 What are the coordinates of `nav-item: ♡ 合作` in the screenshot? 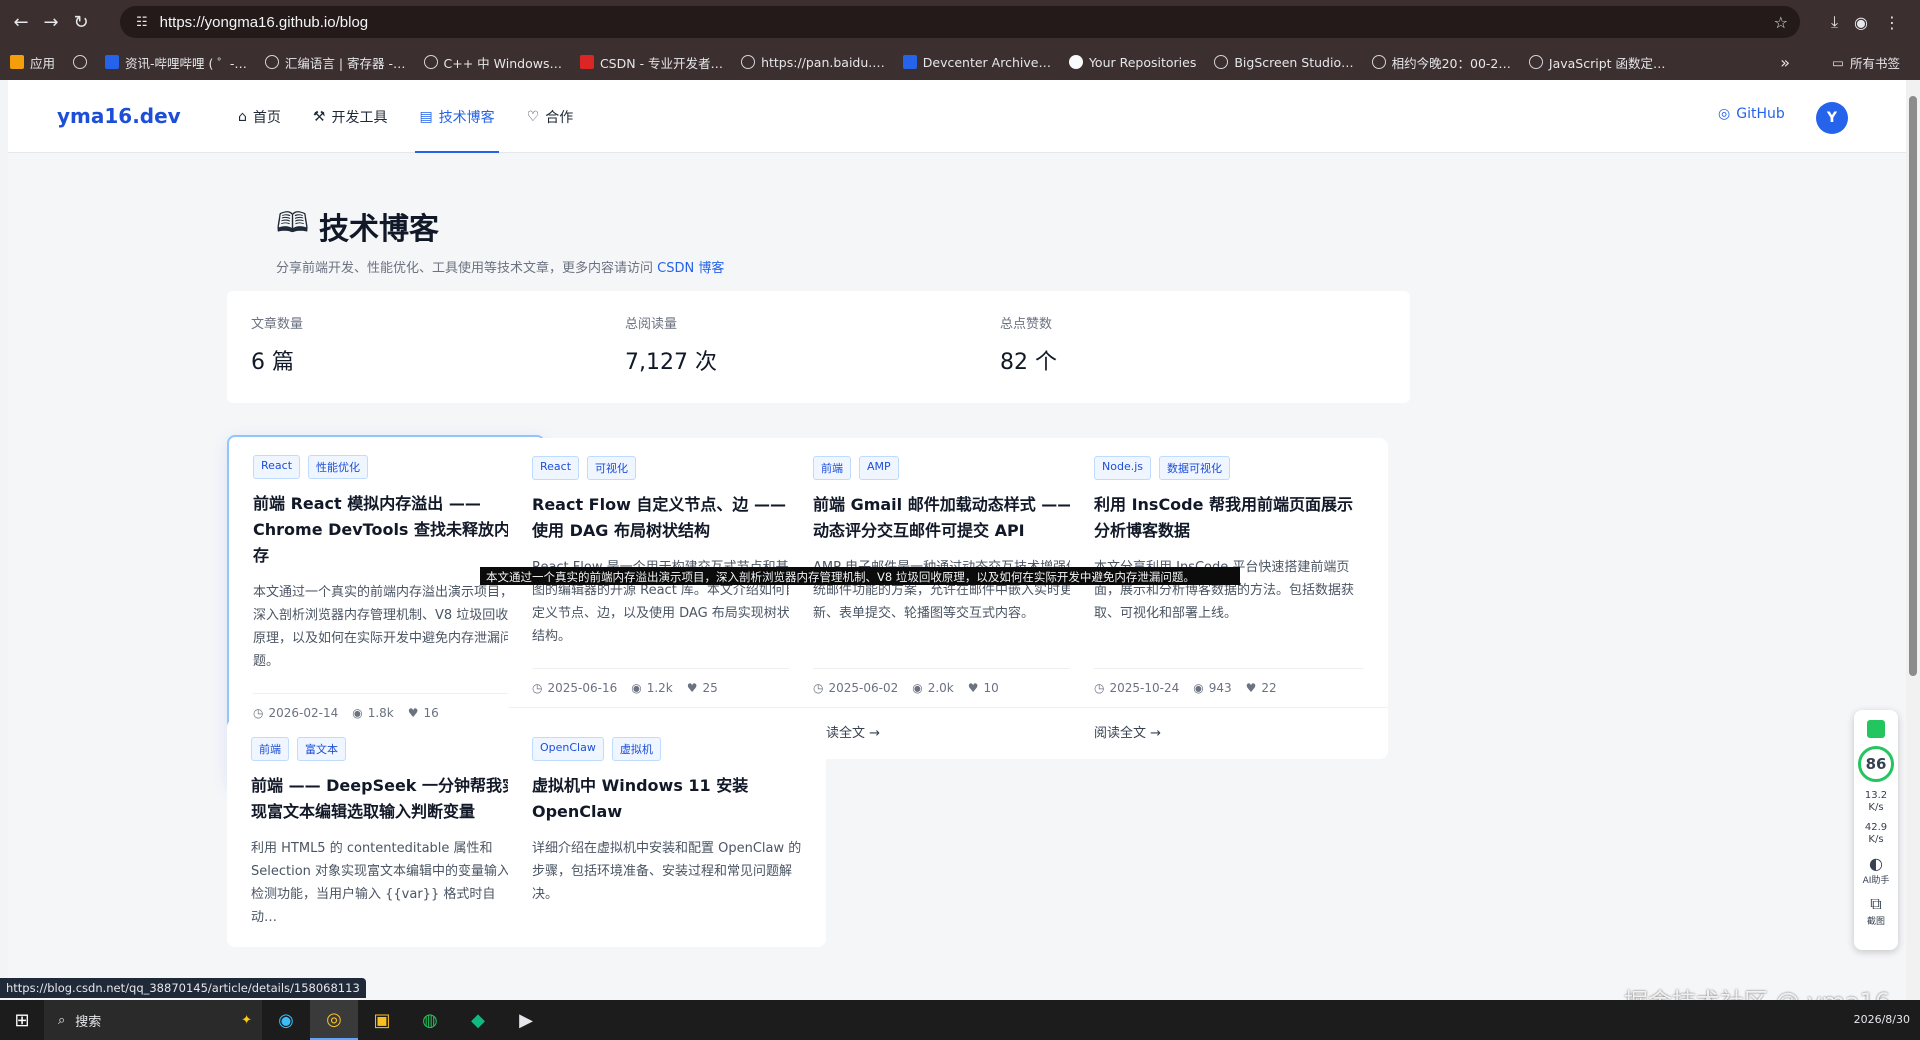 It's located at (550, 116).